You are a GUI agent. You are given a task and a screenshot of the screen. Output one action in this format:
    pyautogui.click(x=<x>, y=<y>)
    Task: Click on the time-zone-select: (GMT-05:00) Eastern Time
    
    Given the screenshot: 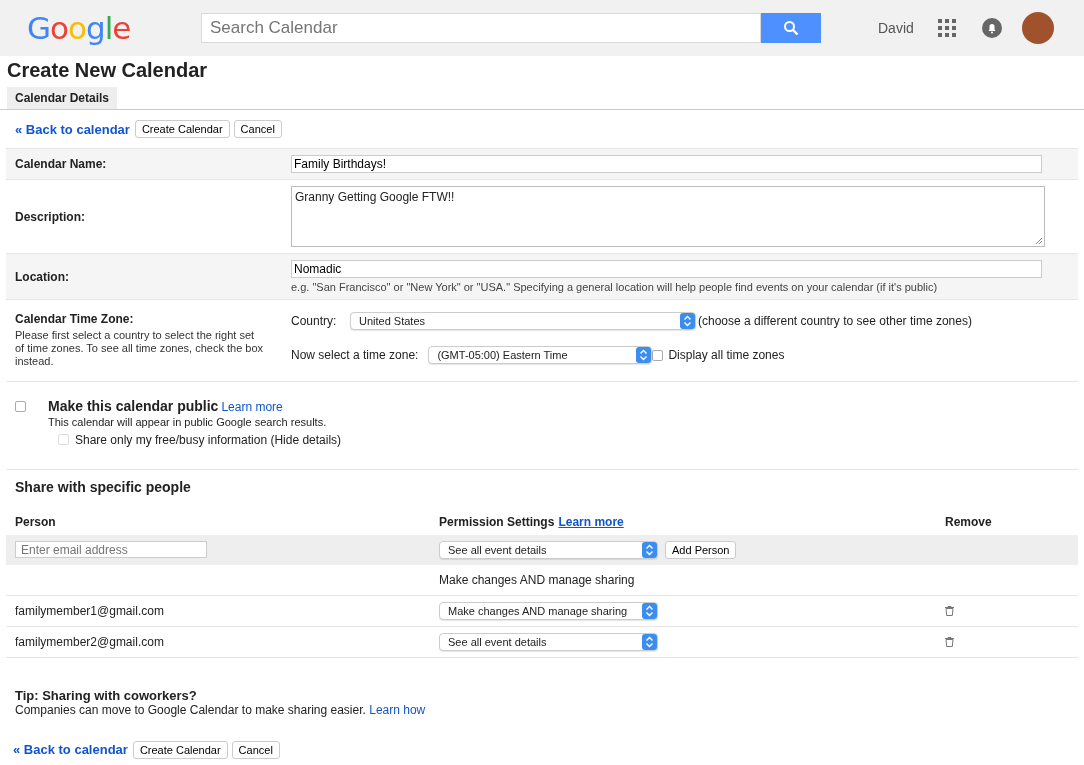 What is the action you would take?
    pyautogui.click(x=540, y=355)
    